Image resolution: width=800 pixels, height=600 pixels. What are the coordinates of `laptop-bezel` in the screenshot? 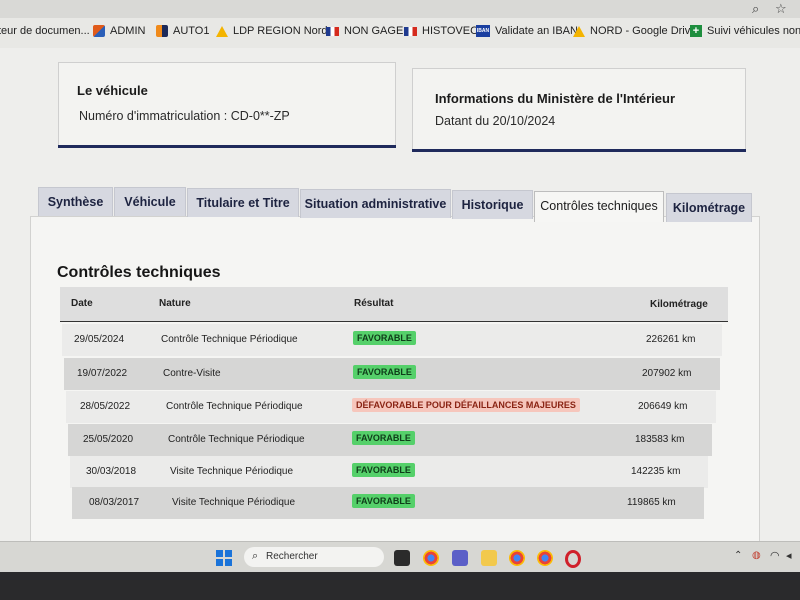 It's located at (400, 586).